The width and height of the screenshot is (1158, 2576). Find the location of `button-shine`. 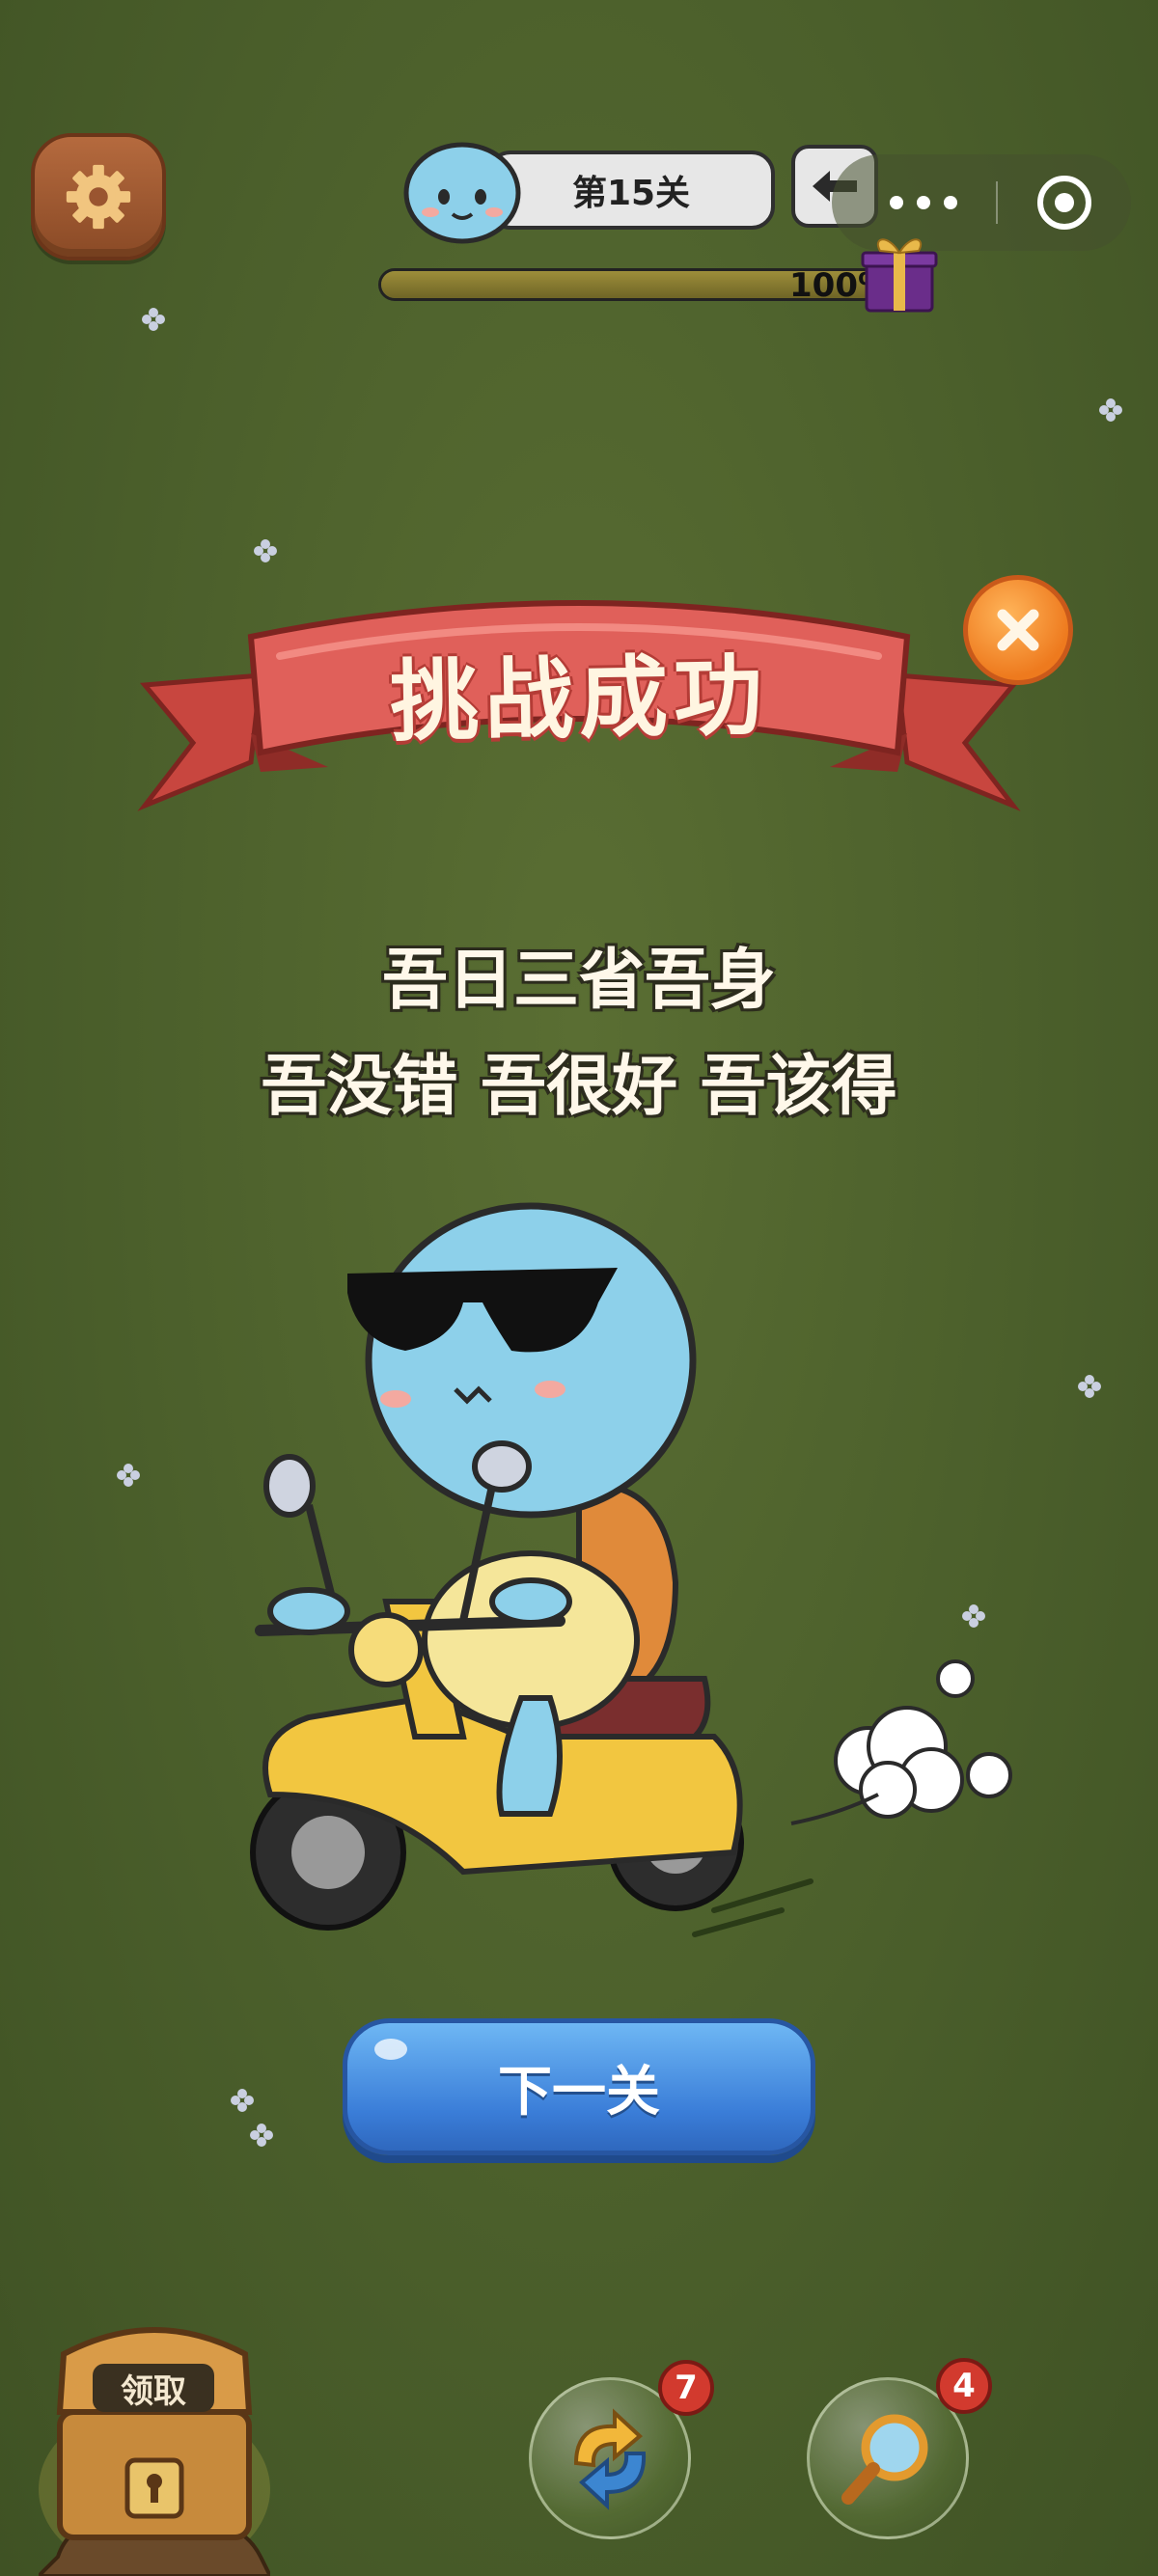

button-shine is located at coordinates (390, 2049).